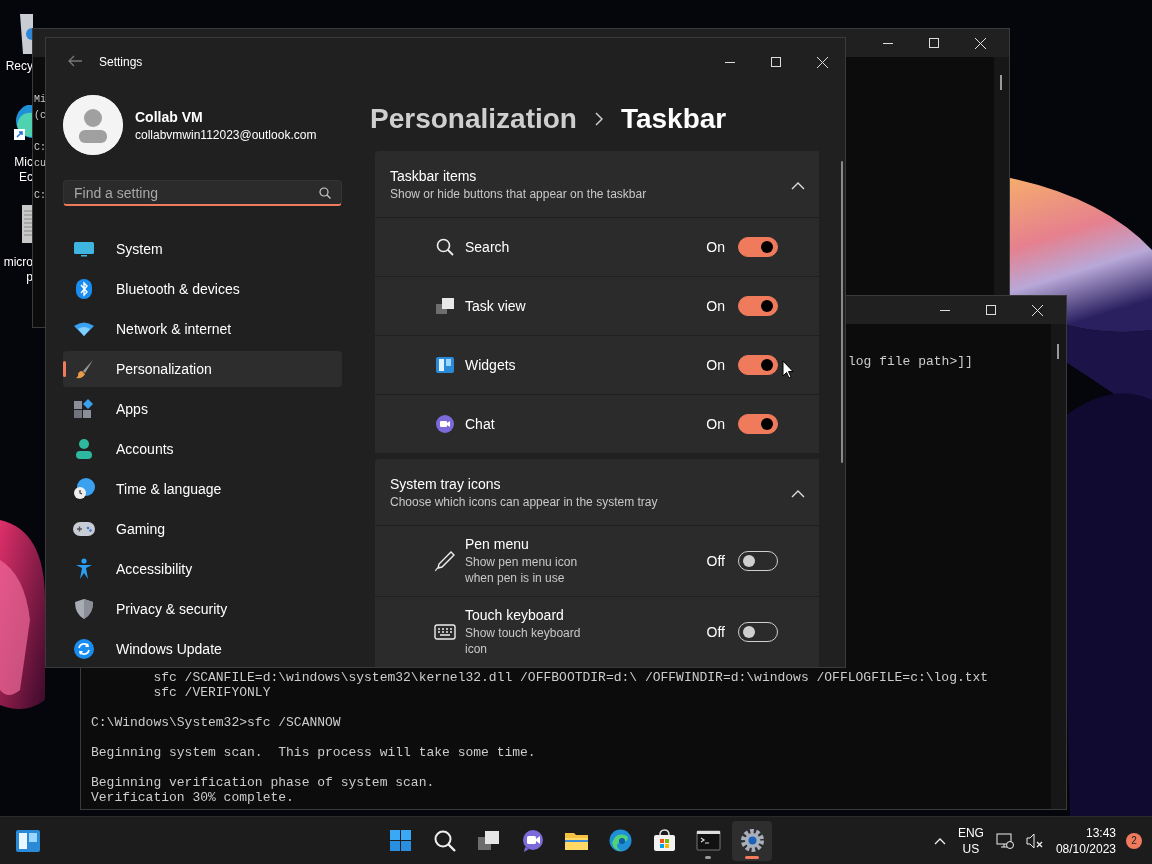  What do you see at coordinates (40, 99) in the screenshot?
I see `console-text: Mi` at bounding box center [40, 99].